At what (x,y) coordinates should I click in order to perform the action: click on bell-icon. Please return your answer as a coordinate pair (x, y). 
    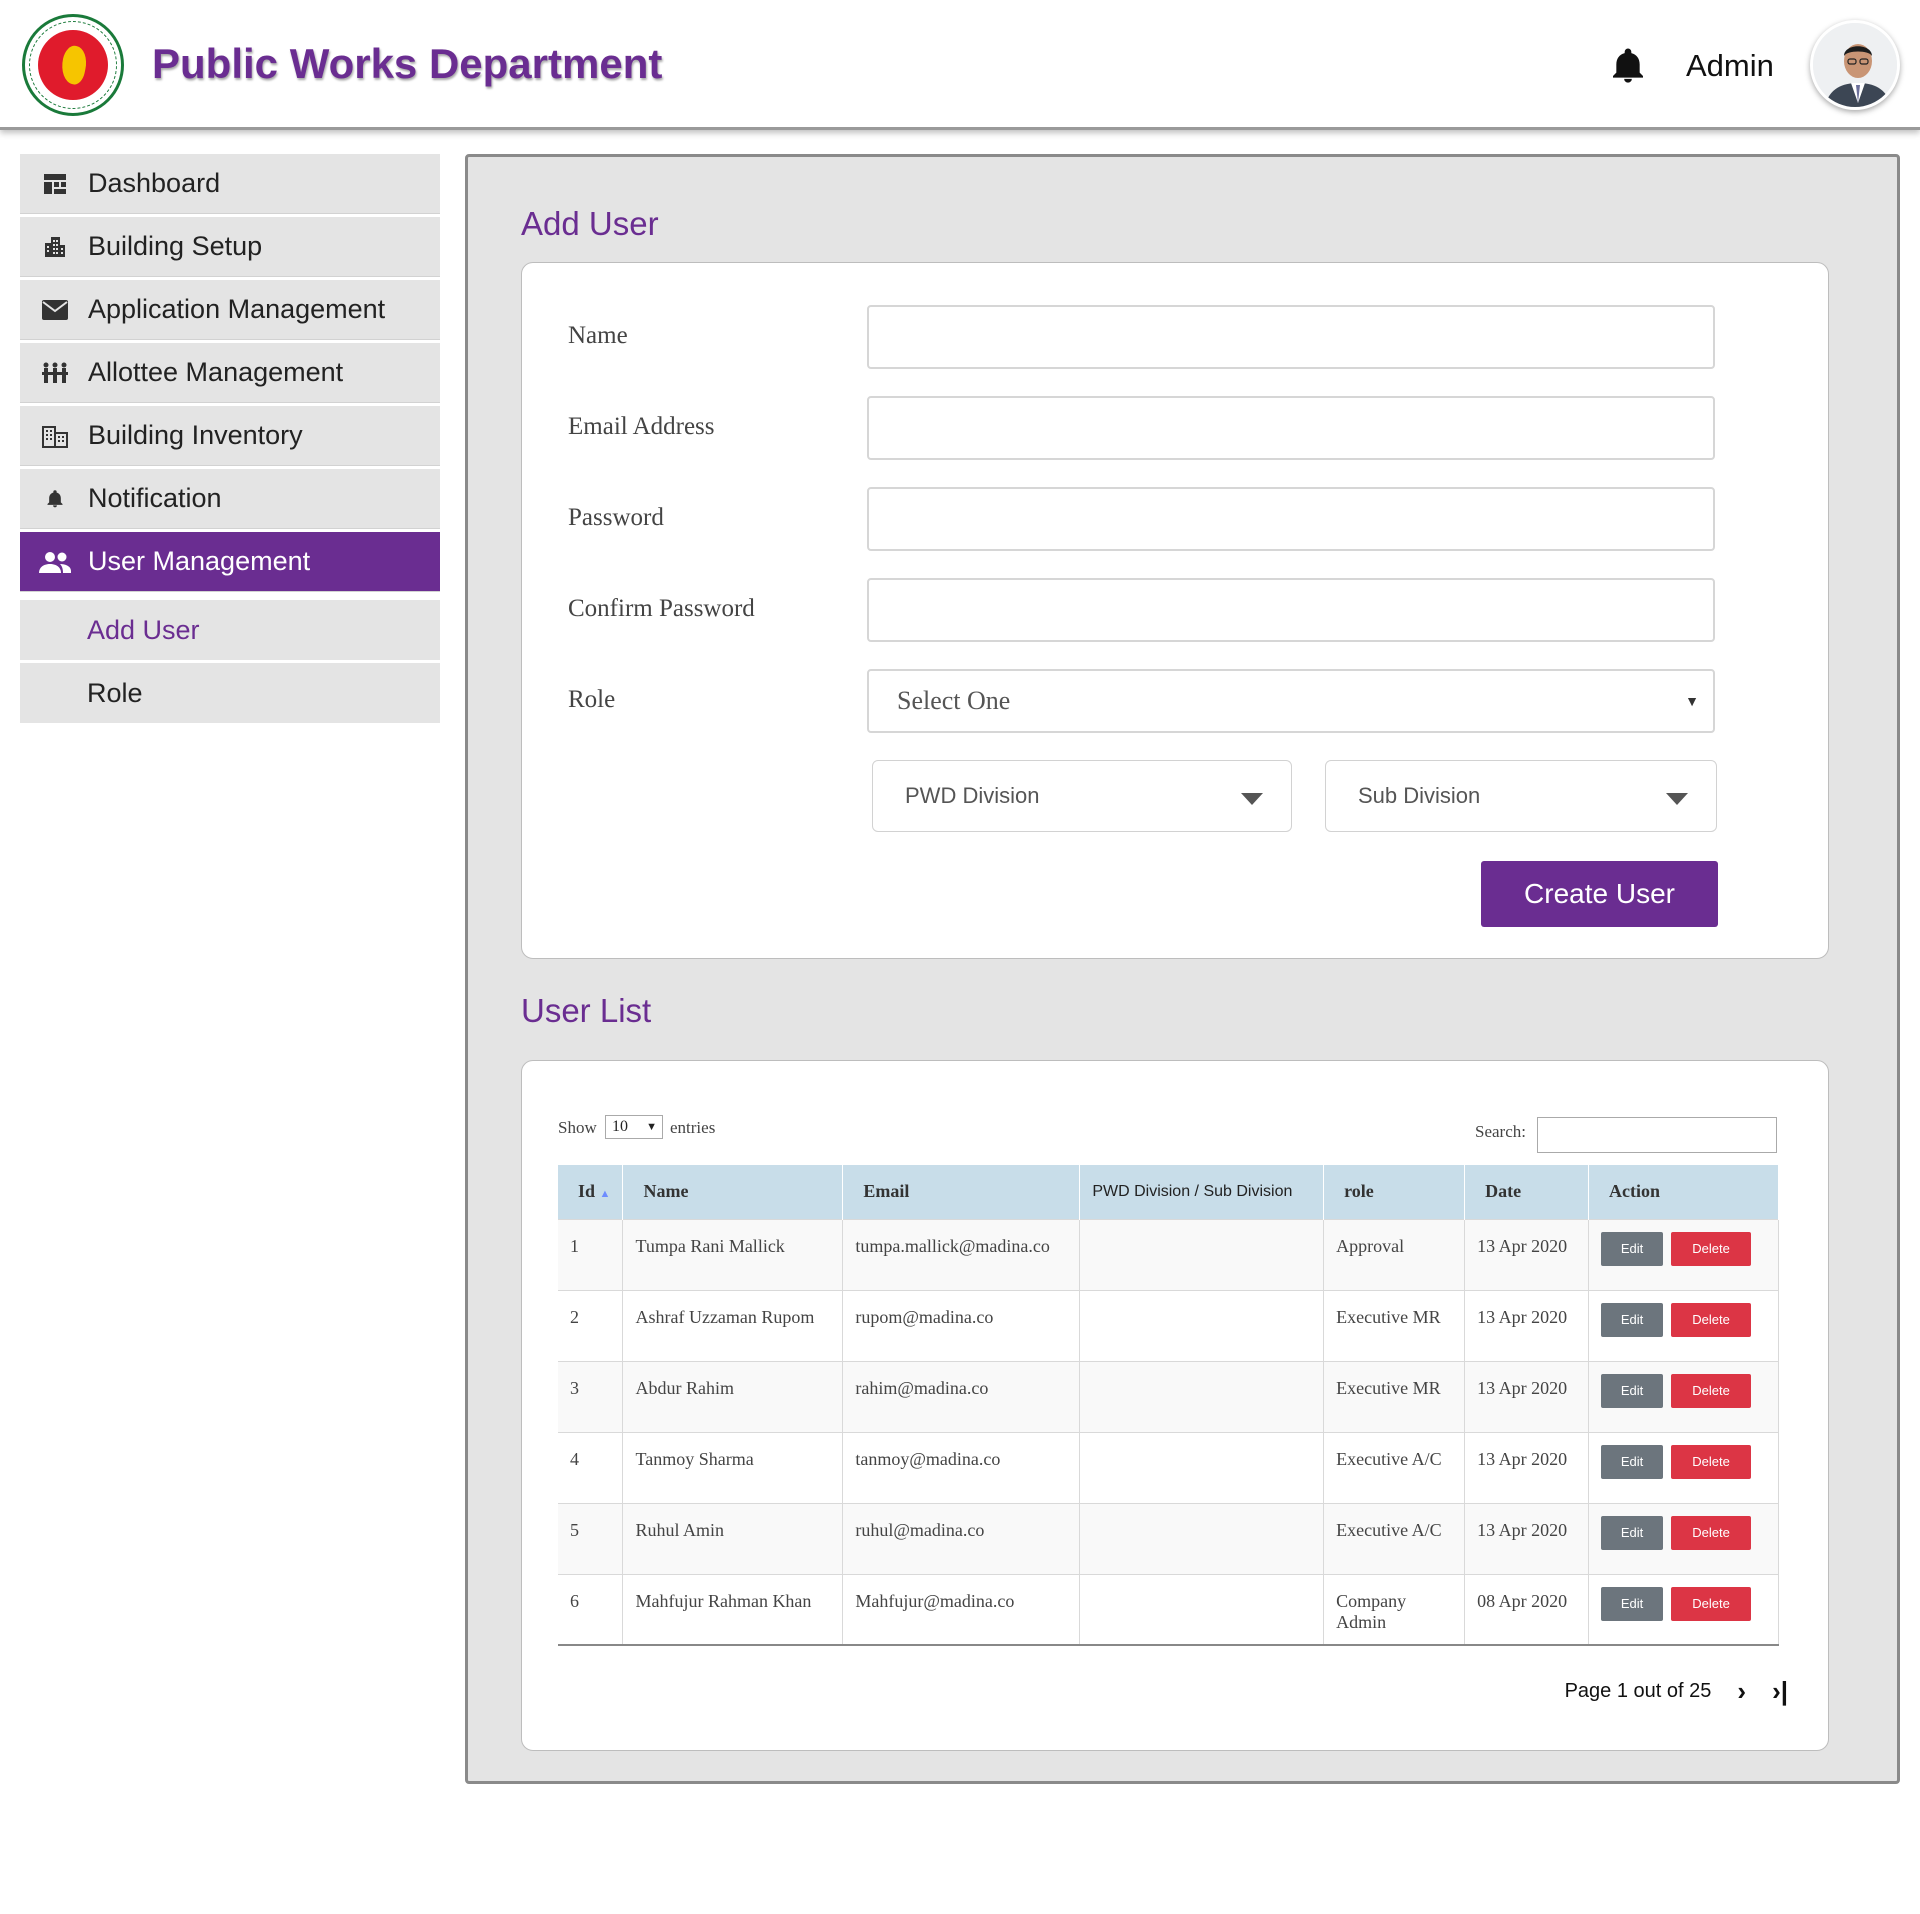
    Looking at the image, I should click on (1628, 66).